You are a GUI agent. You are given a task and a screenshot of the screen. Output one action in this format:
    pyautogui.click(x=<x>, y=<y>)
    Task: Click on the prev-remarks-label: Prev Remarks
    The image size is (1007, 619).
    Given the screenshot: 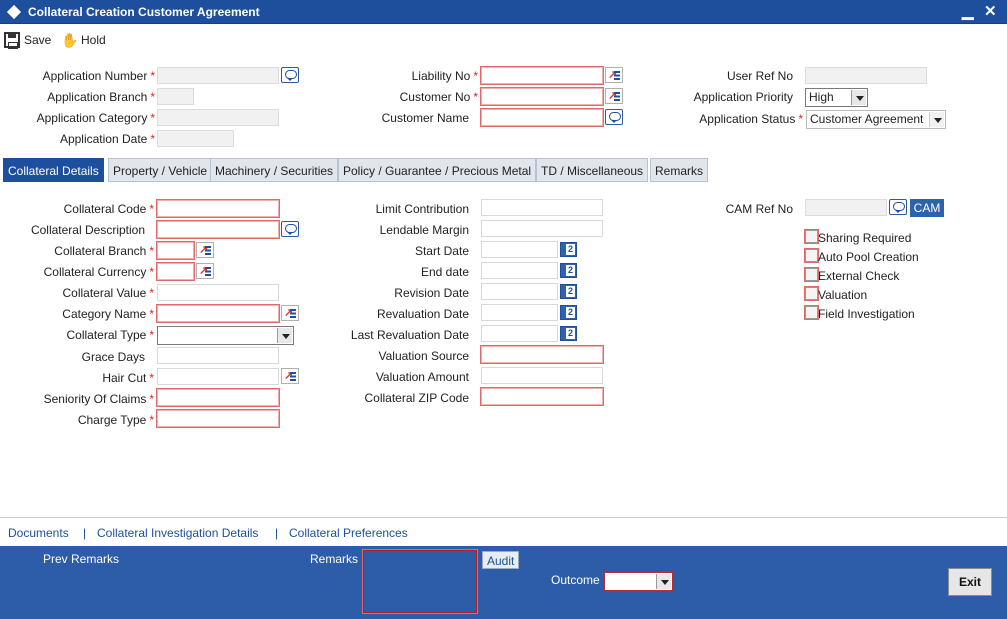 What is the action you would take?
    pyautogui.click(x=81, y=559)
    